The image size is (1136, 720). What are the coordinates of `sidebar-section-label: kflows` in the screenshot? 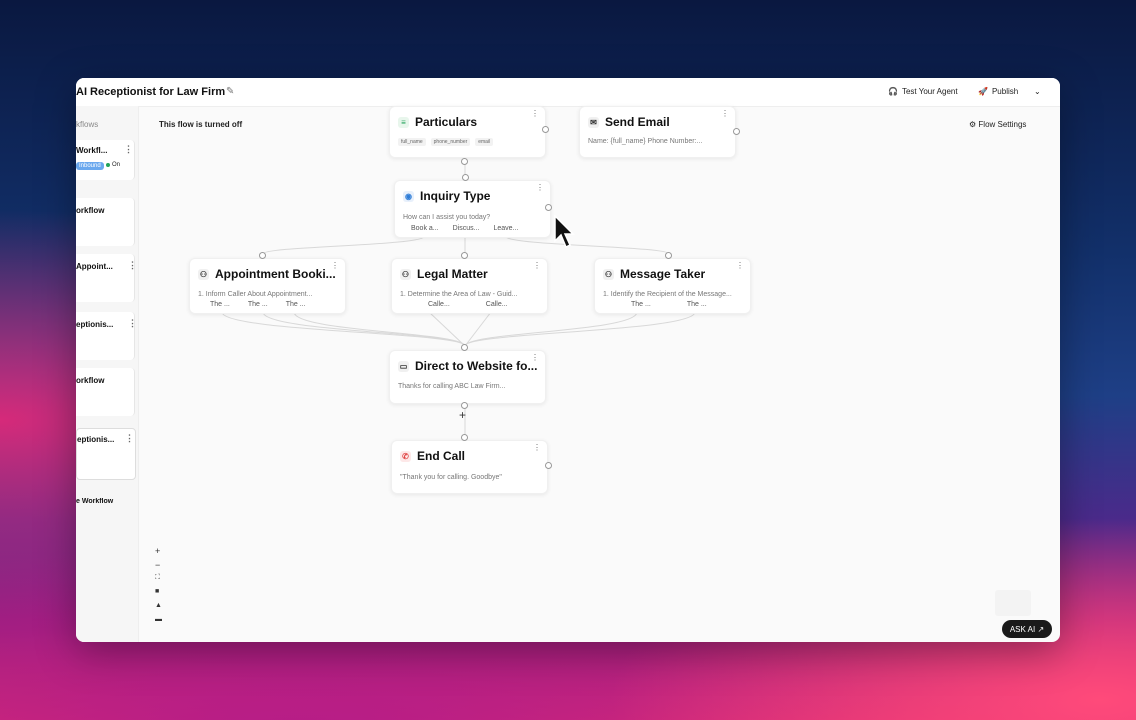 It's located at (87, 124).